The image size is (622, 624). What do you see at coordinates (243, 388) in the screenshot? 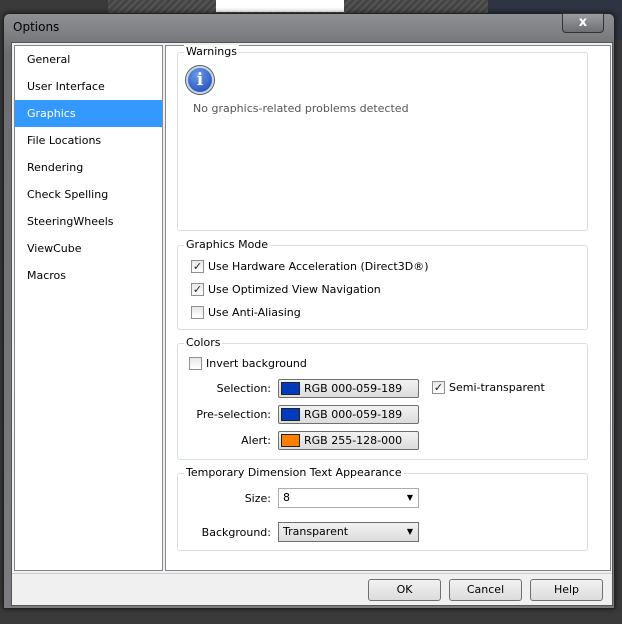
I see `selection-label: Selection:` at bounding box center [243, 388].